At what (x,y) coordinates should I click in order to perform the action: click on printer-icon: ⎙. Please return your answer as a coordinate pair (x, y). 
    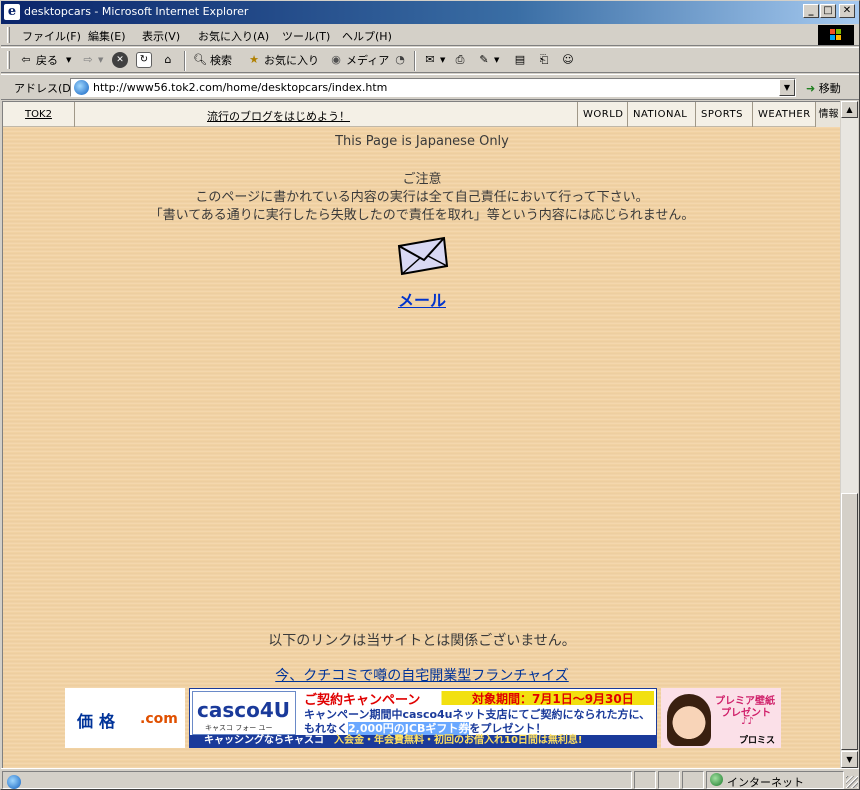
    Looking at the image, I should click on (460, 59).